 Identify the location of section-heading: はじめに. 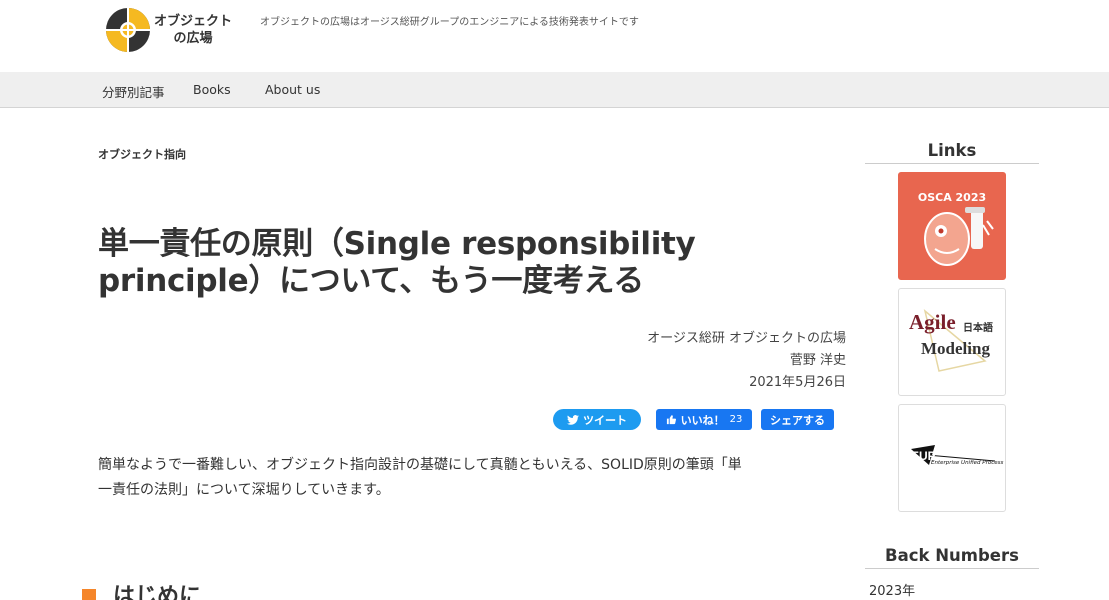
(141, 592).